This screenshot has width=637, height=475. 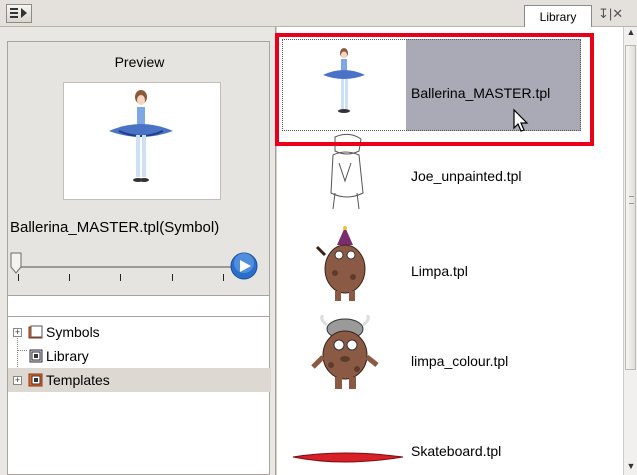 I want to click on library-item: Limpa.tpl, so click(x=450, y=265).